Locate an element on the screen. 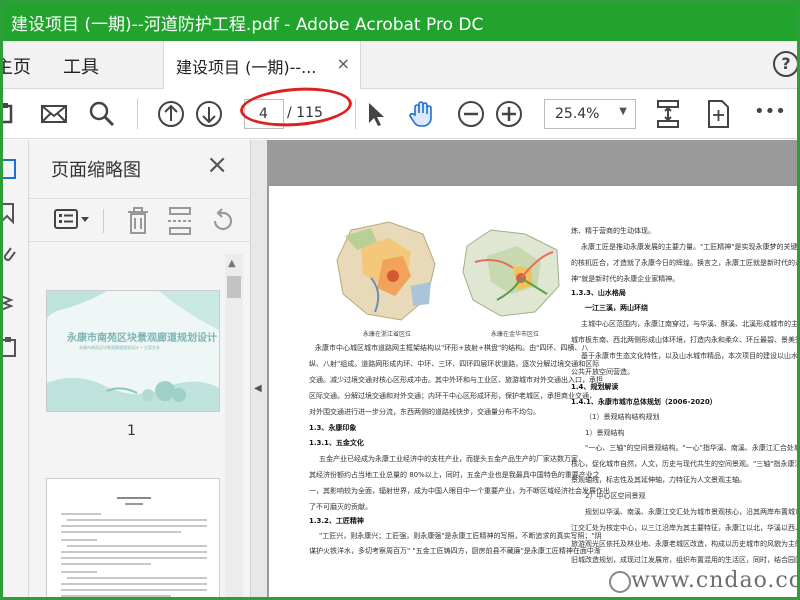 Image resolution: width=800 pixels, height=600 pixels. search-icon is located at coordinates (102, 114).